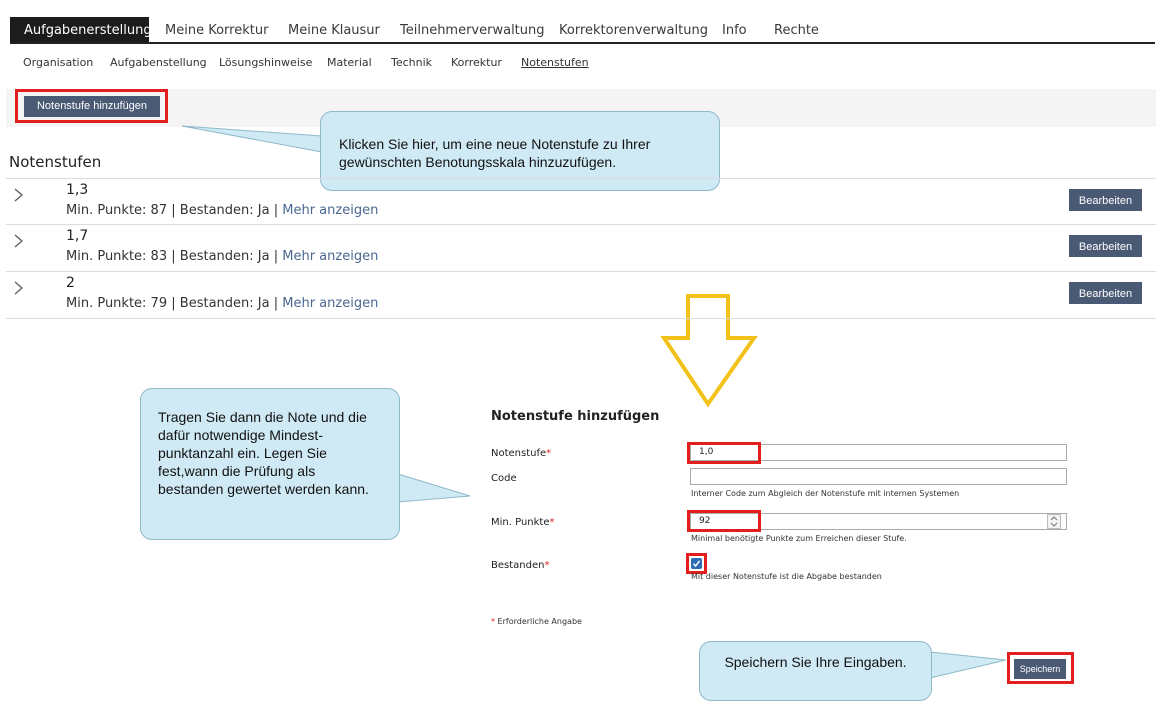 This screenshot has height=709, width=1157. What do you see at coordinates (411, 62) in the screenshot?
I see `subtab-technik: Technik` at bounding box center [411, 62].